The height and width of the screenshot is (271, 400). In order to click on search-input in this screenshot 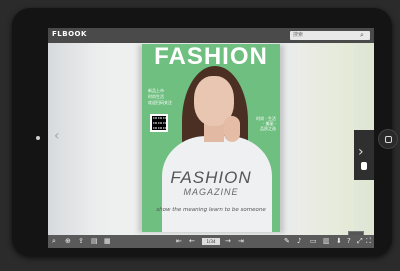, I will do `click(330, 35)`.